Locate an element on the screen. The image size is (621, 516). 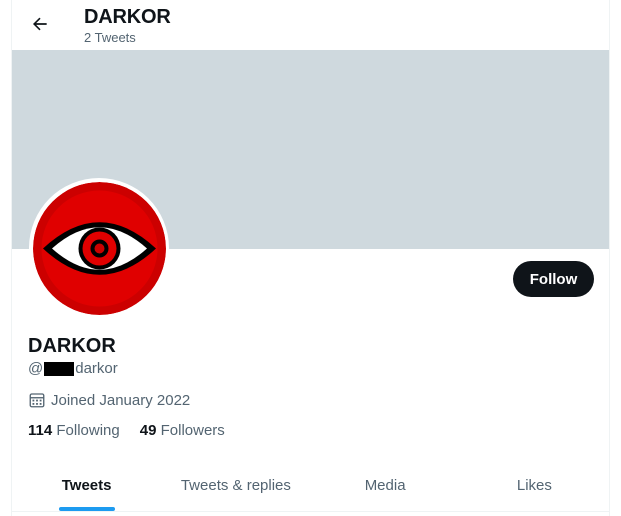
tab-tweets-replies: Tweets & replies is located at coordinates (235, 485).